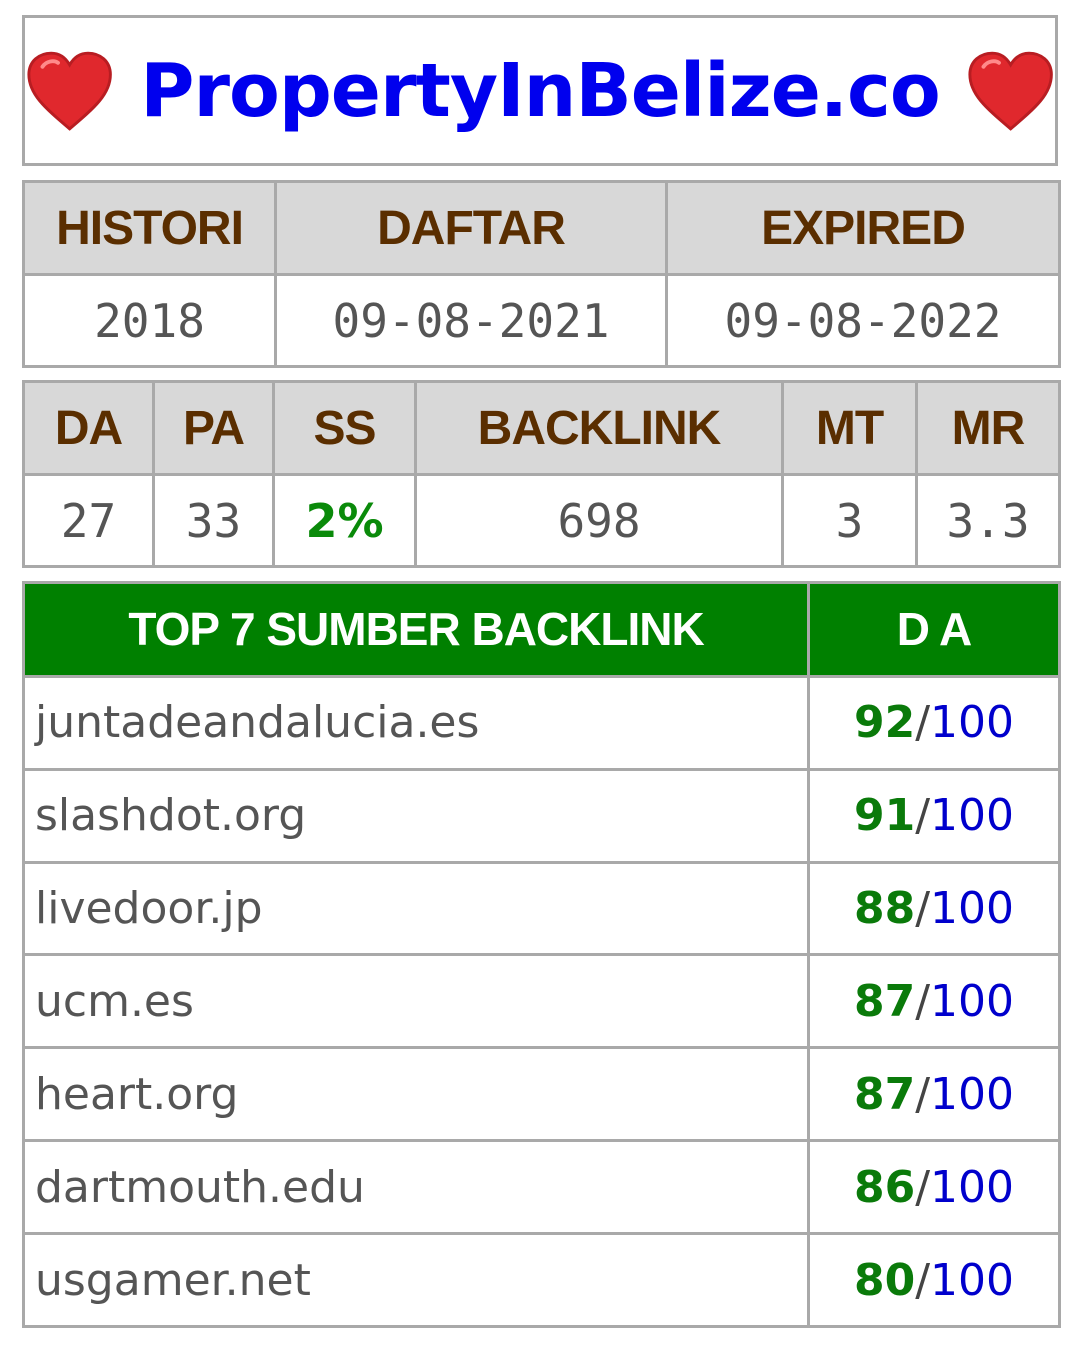 The image size is (1080, 1355). I want to click on metrics-header-row: DA PA SS BACKLINK MT MR, so click(541, 428).